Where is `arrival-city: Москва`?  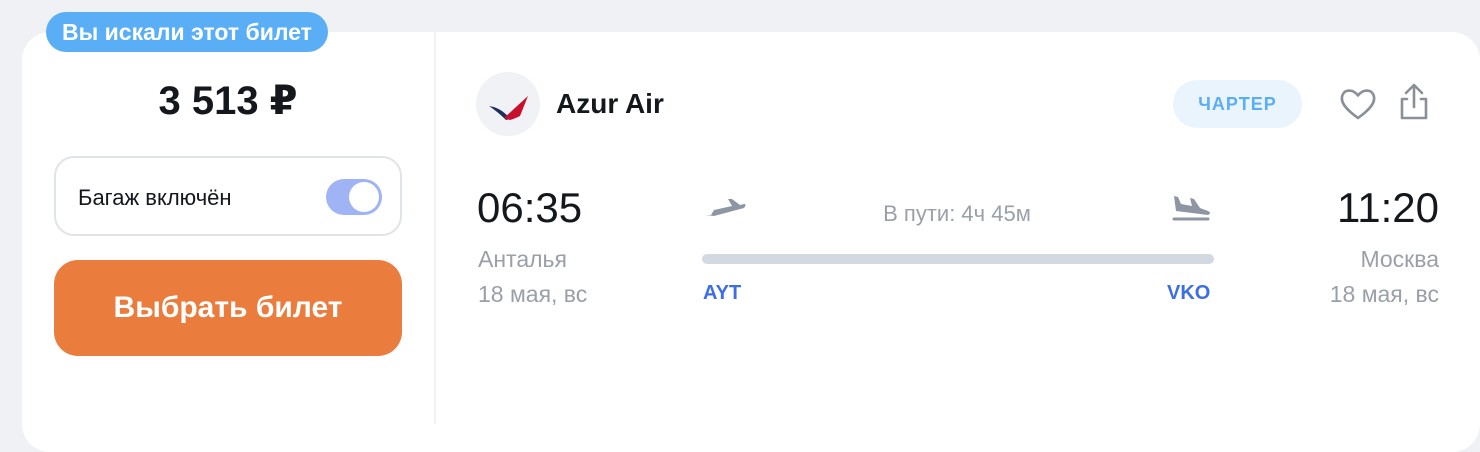 arrival-city: Москва is located at coordinates (1399, 259).